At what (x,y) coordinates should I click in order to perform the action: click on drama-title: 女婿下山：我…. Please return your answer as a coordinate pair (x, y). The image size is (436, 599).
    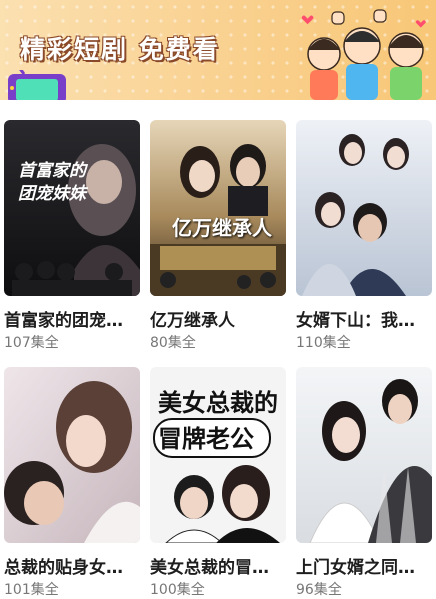
    Looking at the image, I should click on (355, 321).